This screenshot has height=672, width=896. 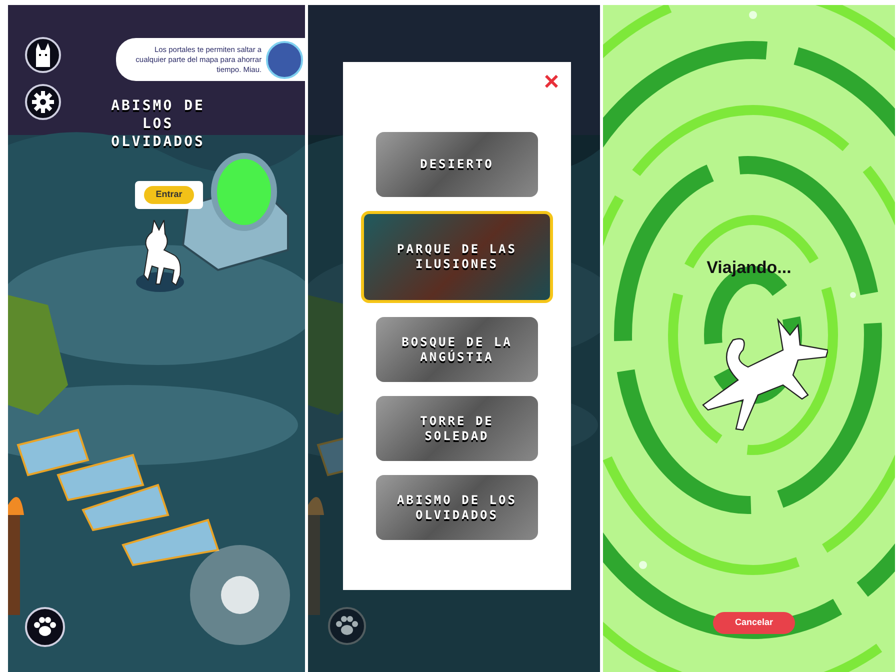 I want to click on paw-button, so click(x=347, y=626).